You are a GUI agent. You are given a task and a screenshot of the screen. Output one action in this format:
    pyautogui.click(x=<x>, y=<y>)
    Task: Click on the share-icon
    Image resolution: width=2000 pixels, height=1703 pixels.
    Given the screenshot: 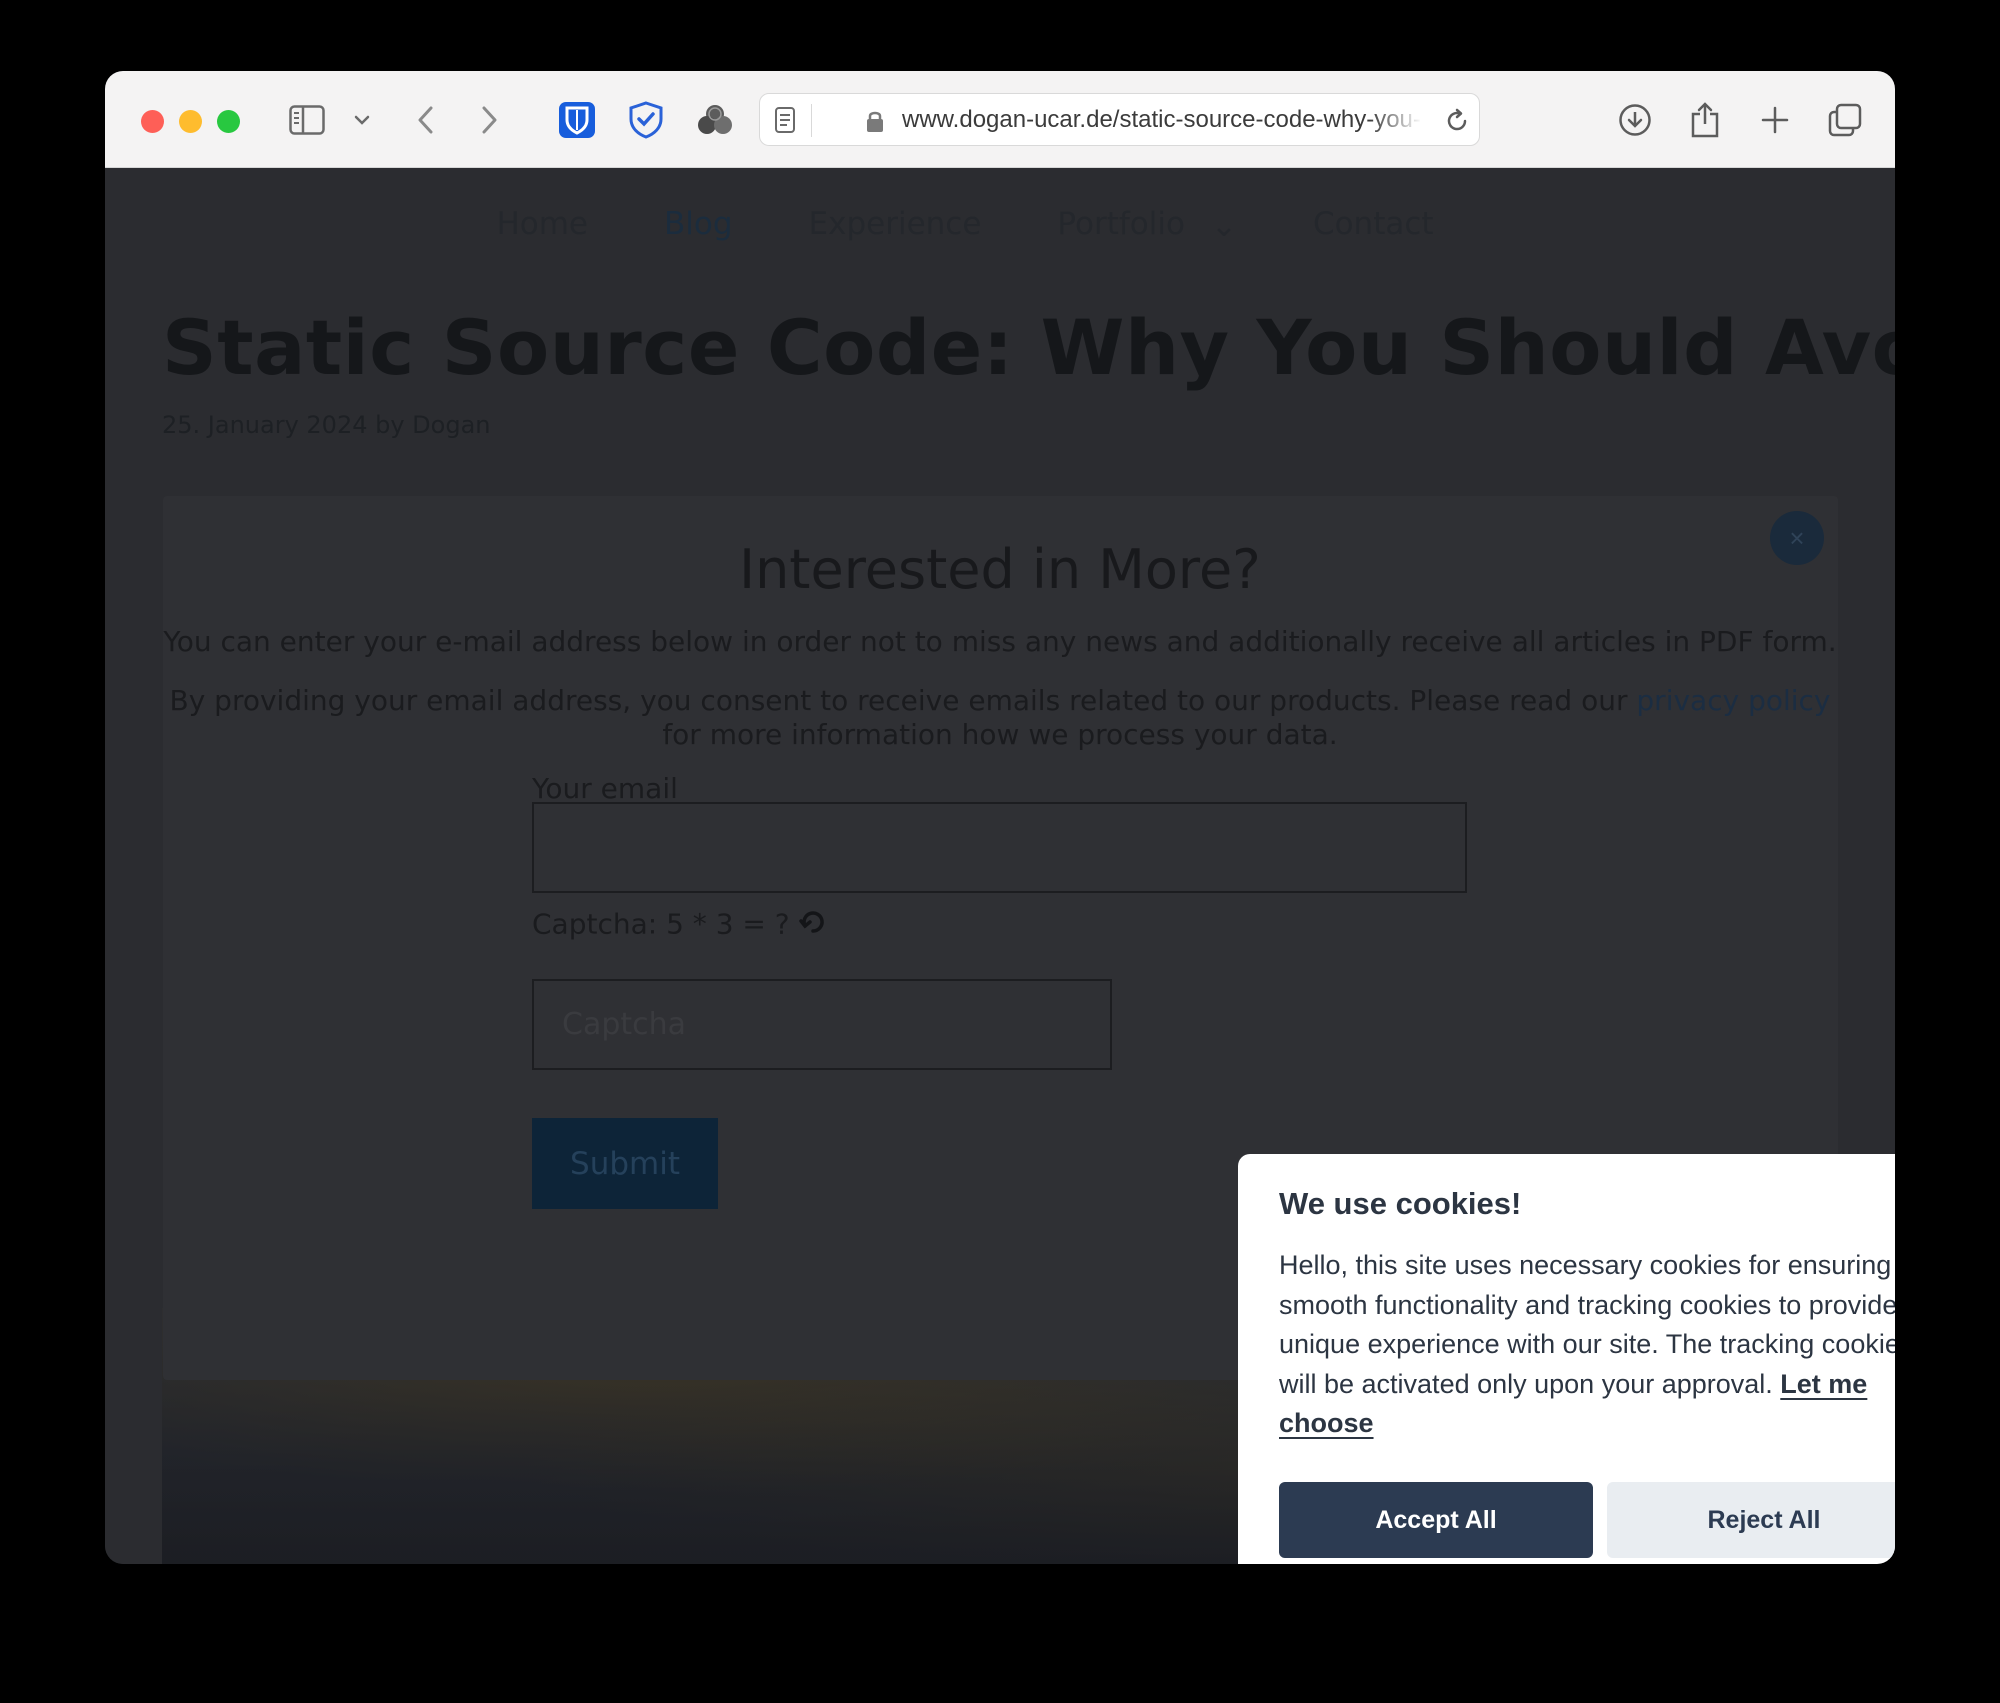 What is the action you would take?
    pyautogui.click(x=1705, y=120)
    